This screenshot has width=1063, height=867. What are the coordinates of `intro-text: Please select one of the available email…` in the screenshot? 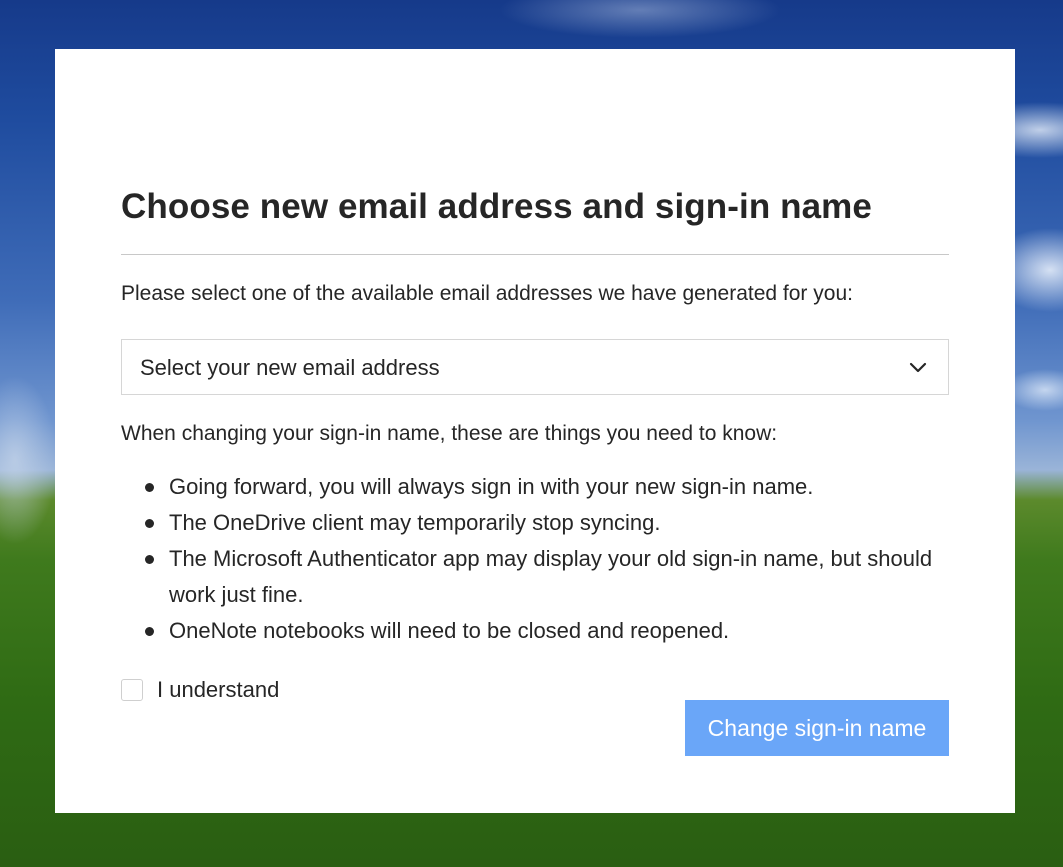 It's located at (487, 293).